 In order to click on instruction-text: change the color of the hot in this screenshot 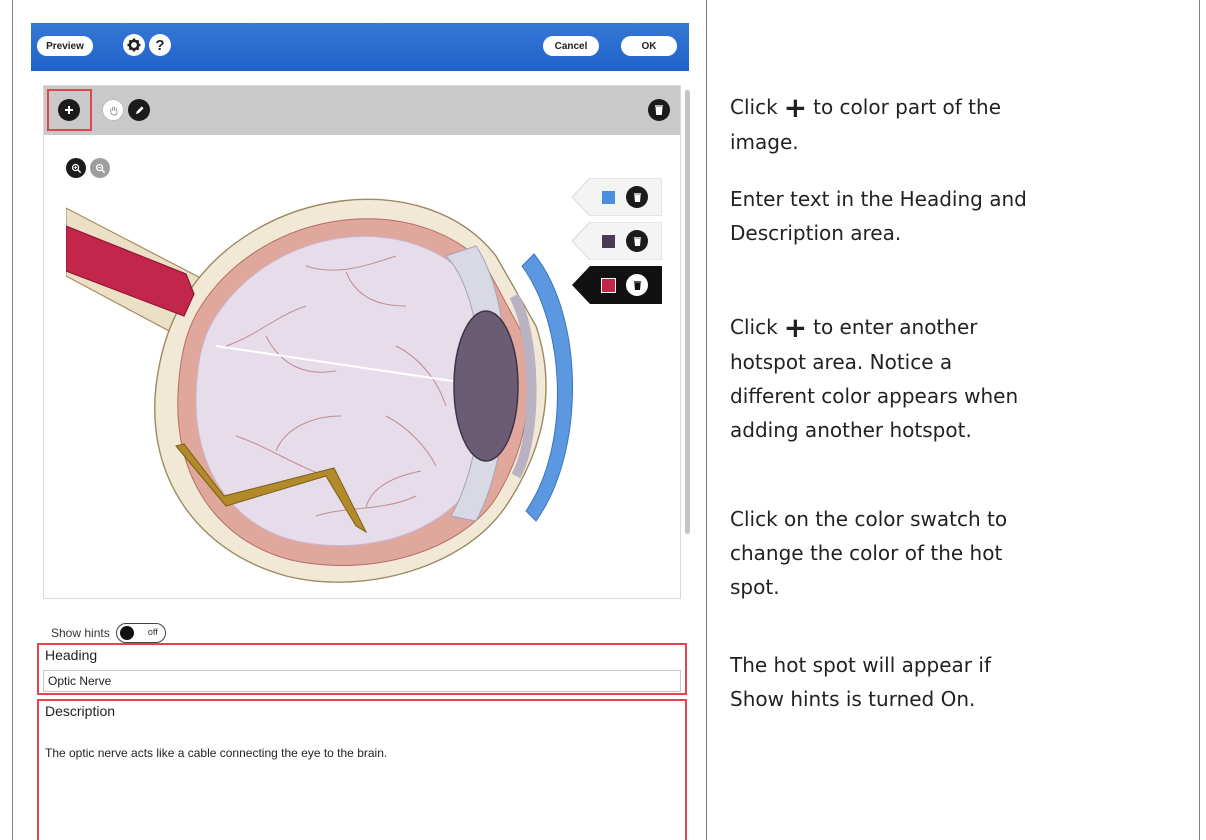, I will do `click(866, 553)`.